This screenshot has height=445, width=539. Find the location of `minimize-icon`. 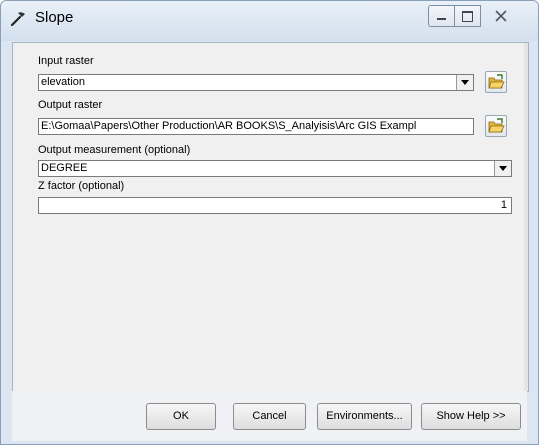

minimize-icon is located at coordinates (441, 19).